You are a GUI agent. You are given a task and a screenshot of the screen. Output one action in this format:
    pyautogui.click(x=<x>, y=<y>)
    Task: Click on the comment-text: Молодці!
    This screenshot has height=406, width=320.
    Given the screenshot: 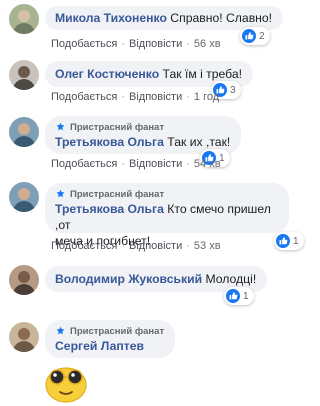 What is the action you would take?
    pyautogui.click(x=231, y=279)
    